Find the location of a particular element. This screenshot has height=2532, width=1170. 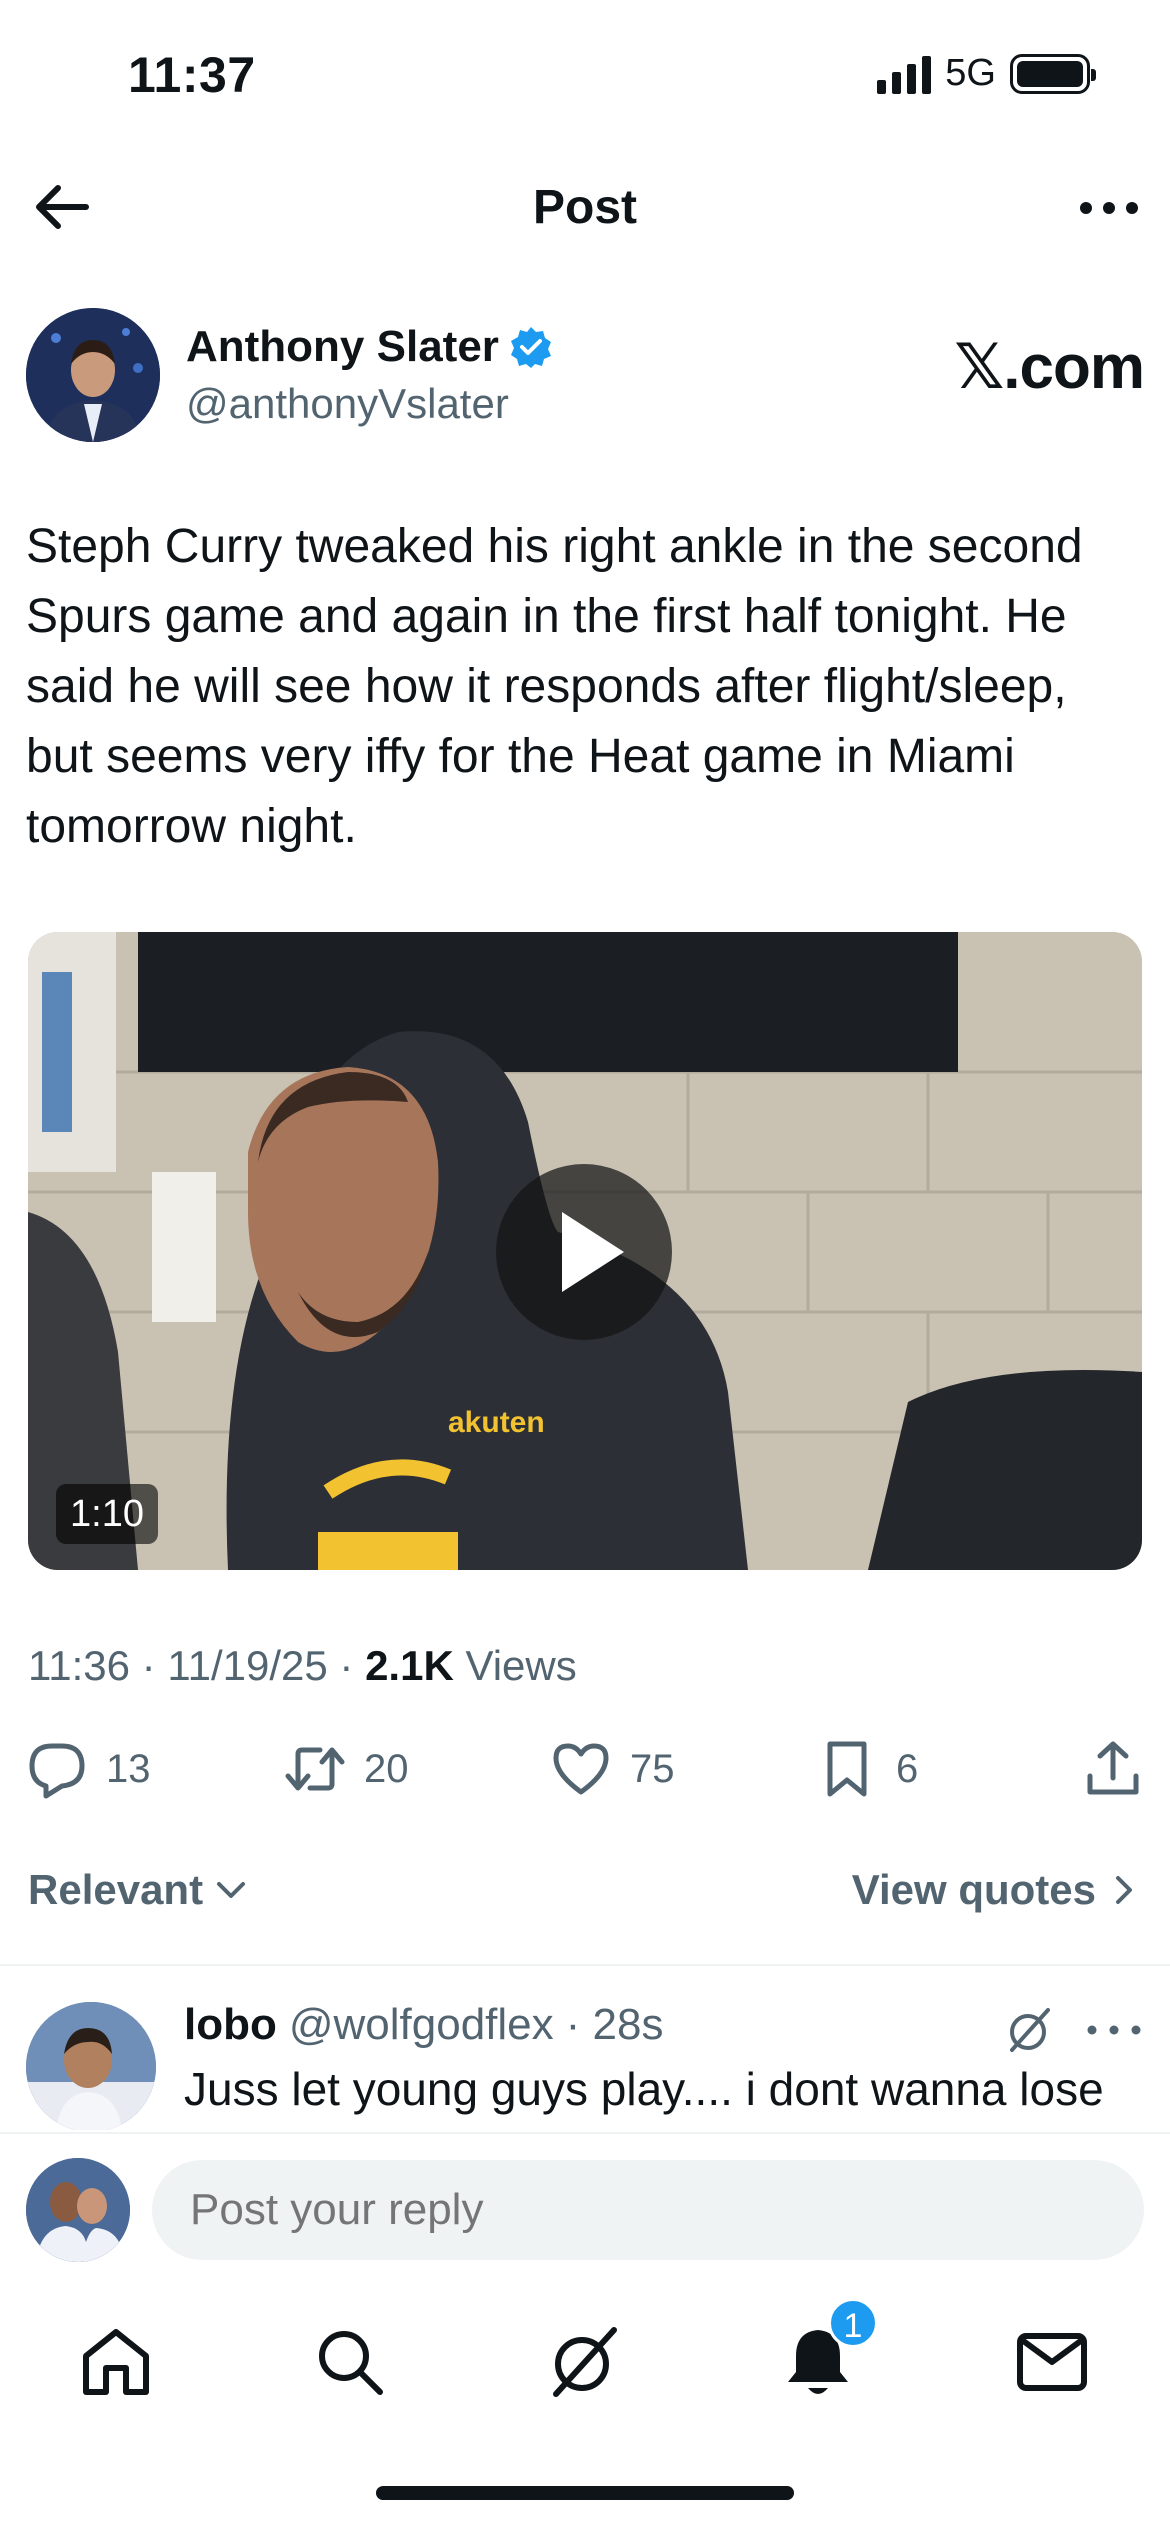

play-button is located at coordinates (584, 1252).